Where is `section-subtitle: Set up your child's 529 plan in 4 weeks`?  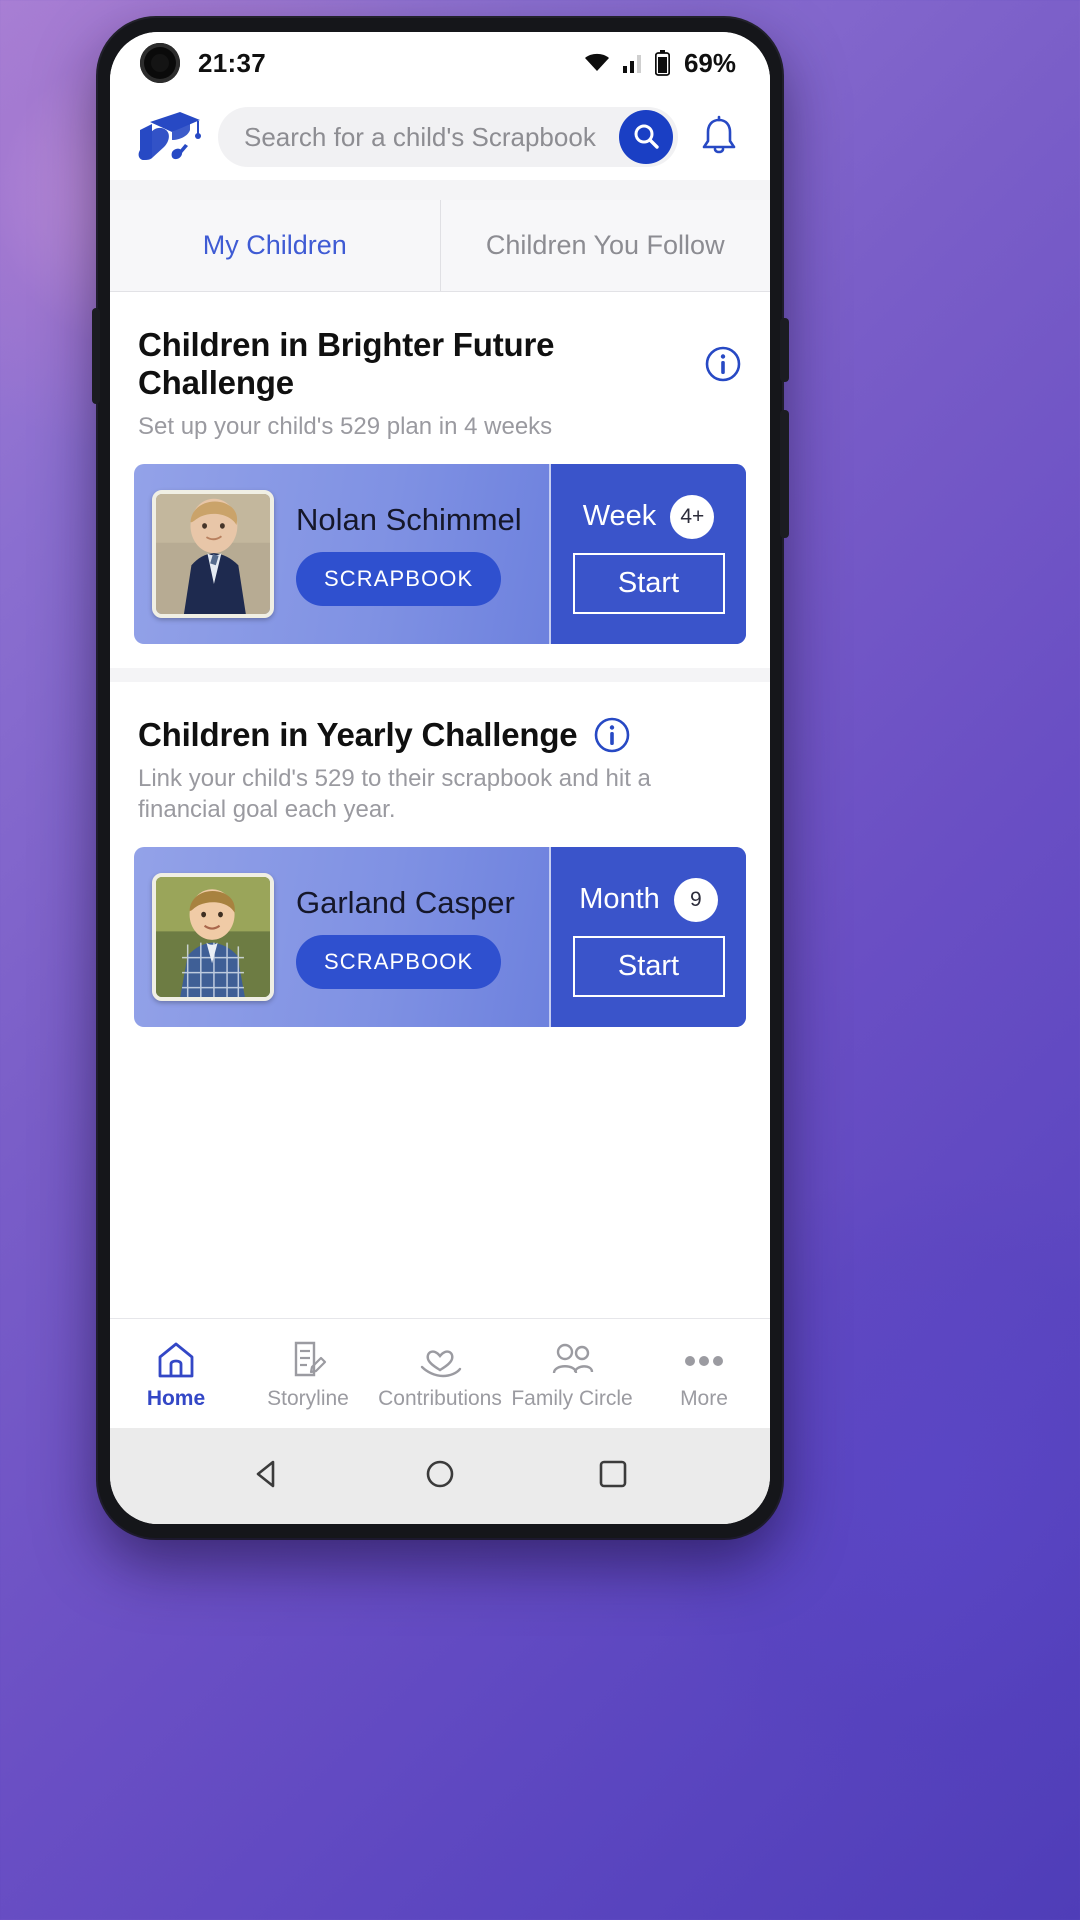 section-subtitle: Set up your child's 529 plan in 4 weeks is located at coordinates (345, 426).